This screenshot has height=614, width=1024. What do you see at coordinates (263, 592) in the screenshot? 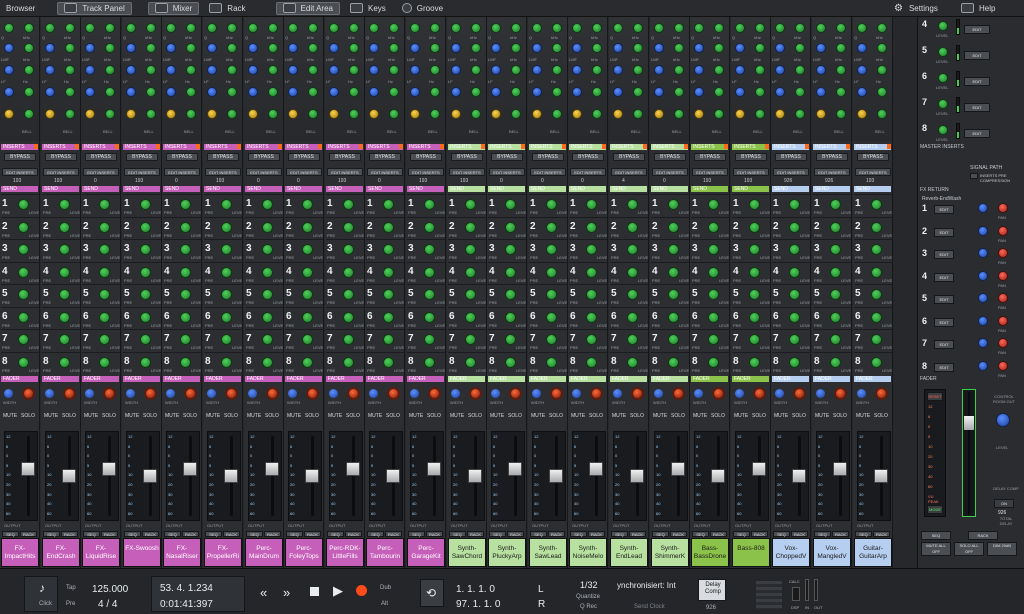
I see `rewind-icon: «` at bounding box center [263, 592].